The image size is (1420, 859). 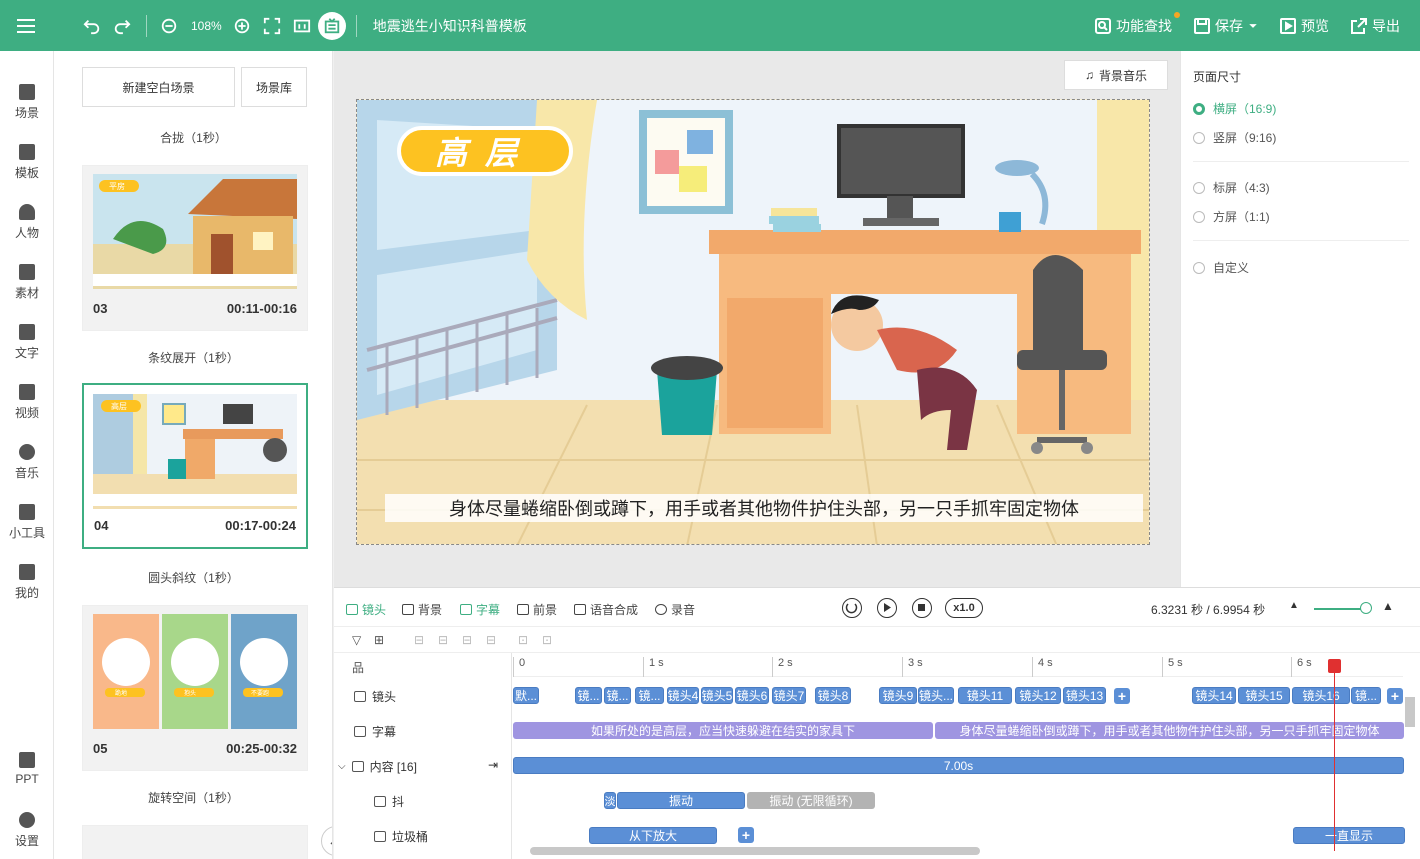 I want to click on shot-clip: 镜头14, so click(x=1214, y=695).